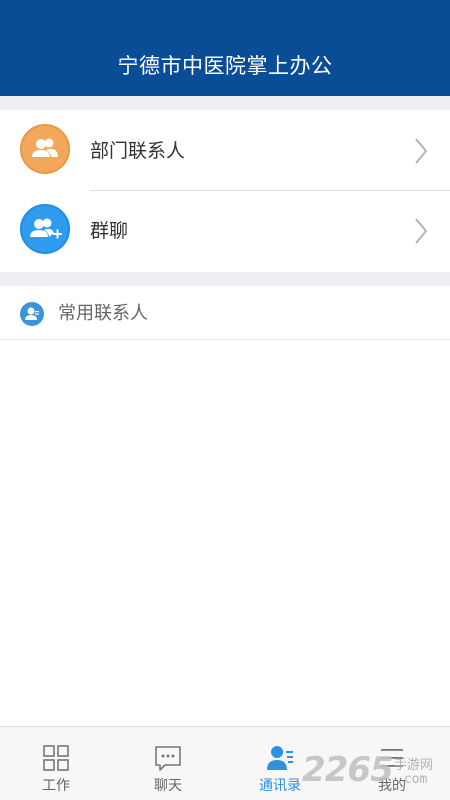  Describe the element at coordinates (138, 151) in the screenshot. I see `contact-row-label: 部门联系人` at that location.